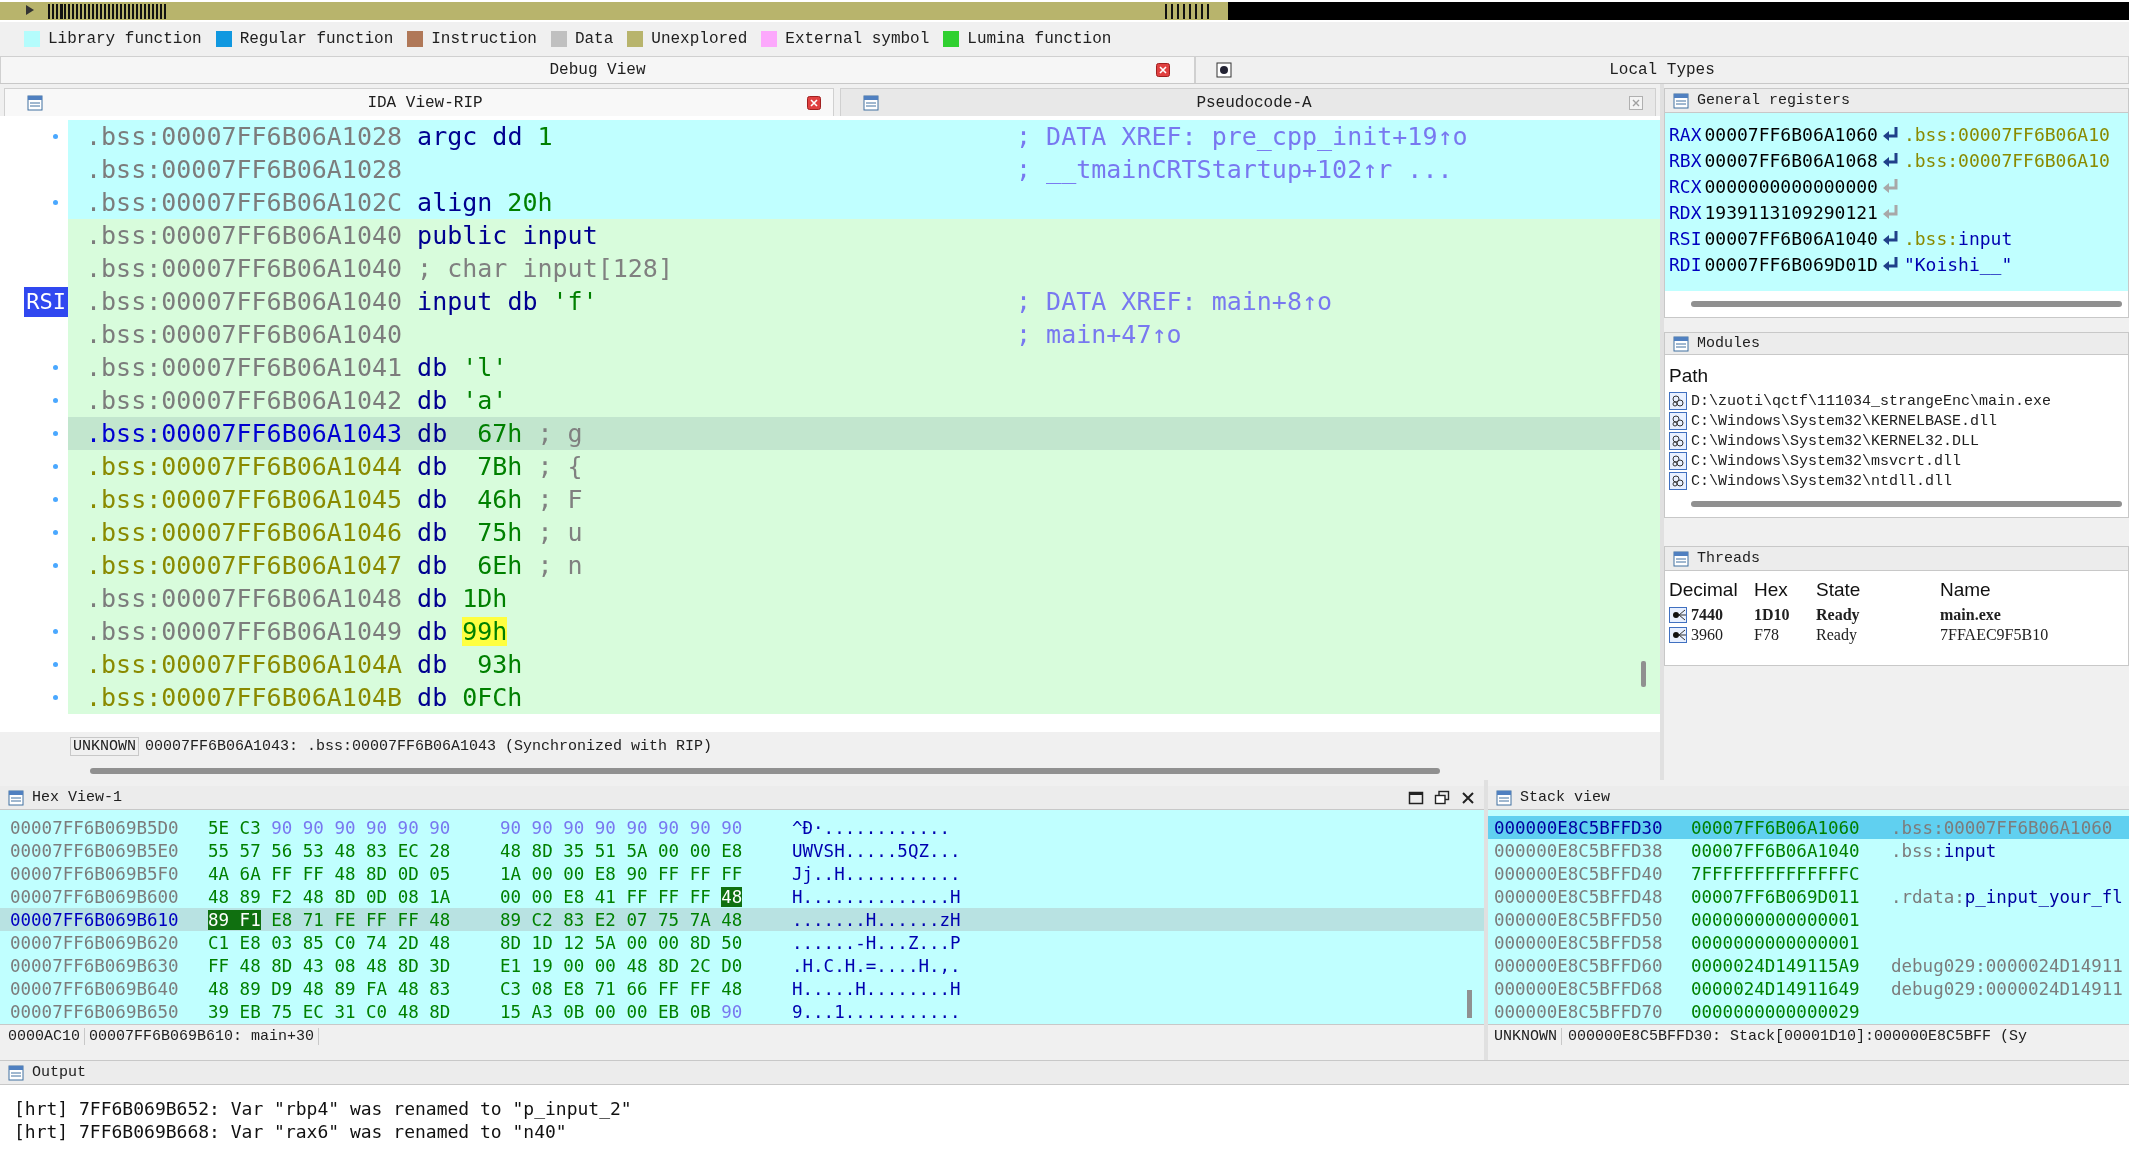 Image resolution: width=2129 pixels, height=1154 pixels. What do you see at coordinates (1776, 850) in the screenshot?
I see `stack-value: 00007FF6B06A1040` at bounding box center [1776, 850].